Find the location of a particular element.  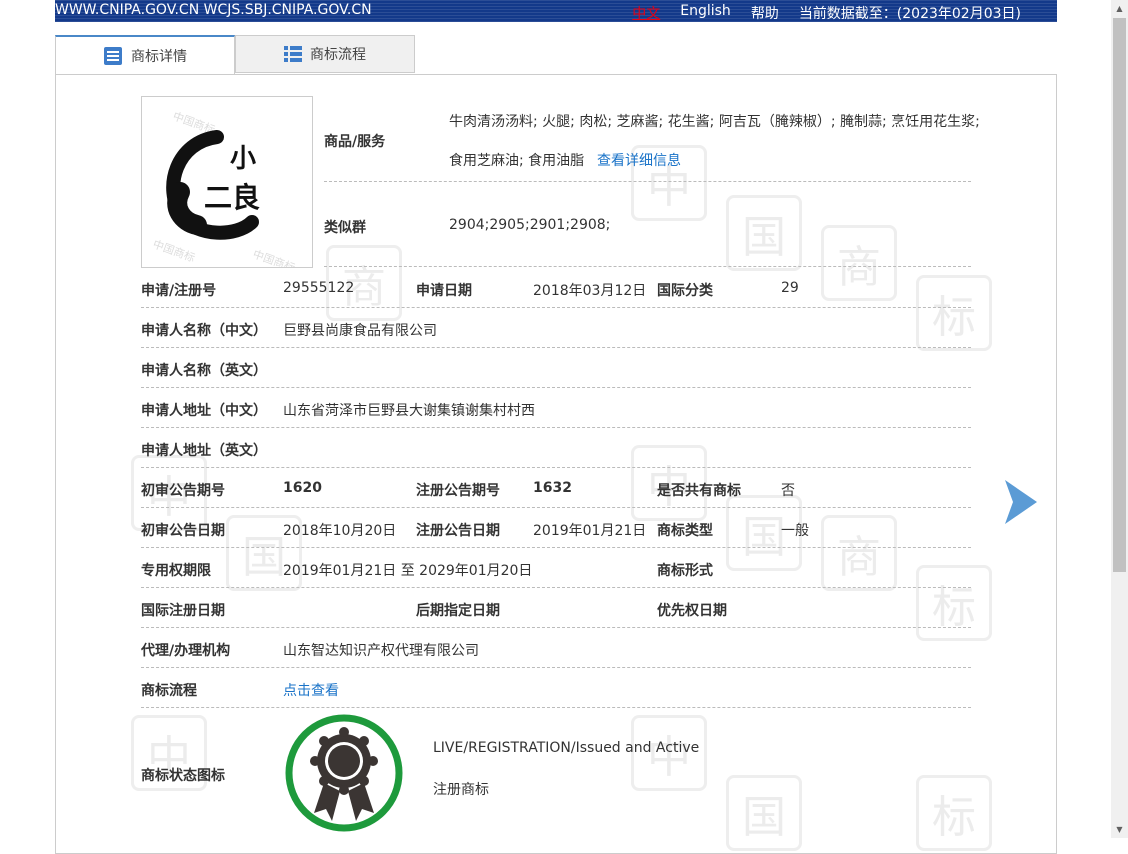

applicant-cn-label: 申请人名称（中文） is located at coordinates (204, 331).